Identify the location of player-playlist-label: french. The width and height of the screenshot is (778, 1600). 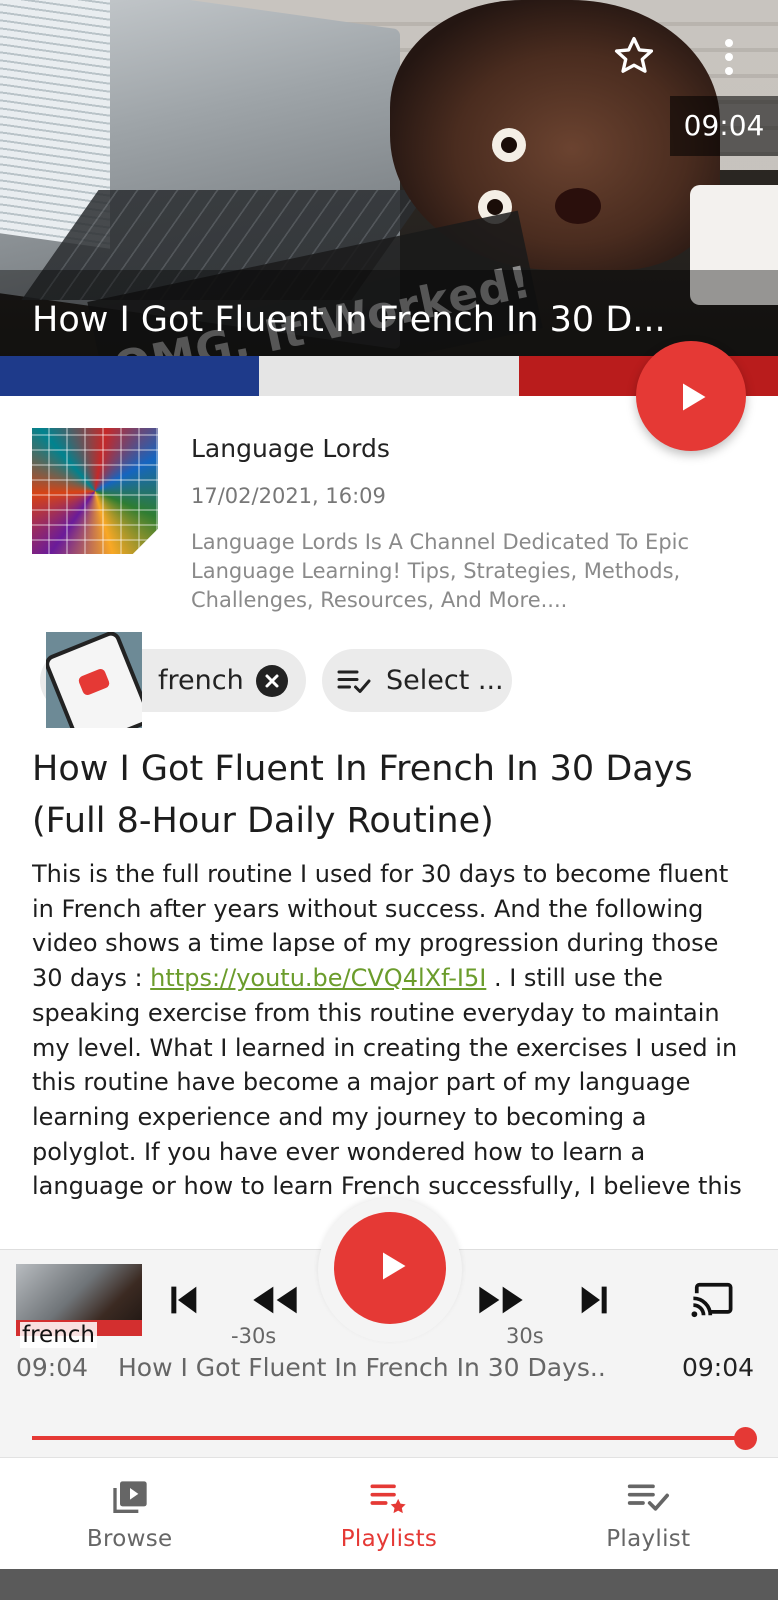
(58, 1335).